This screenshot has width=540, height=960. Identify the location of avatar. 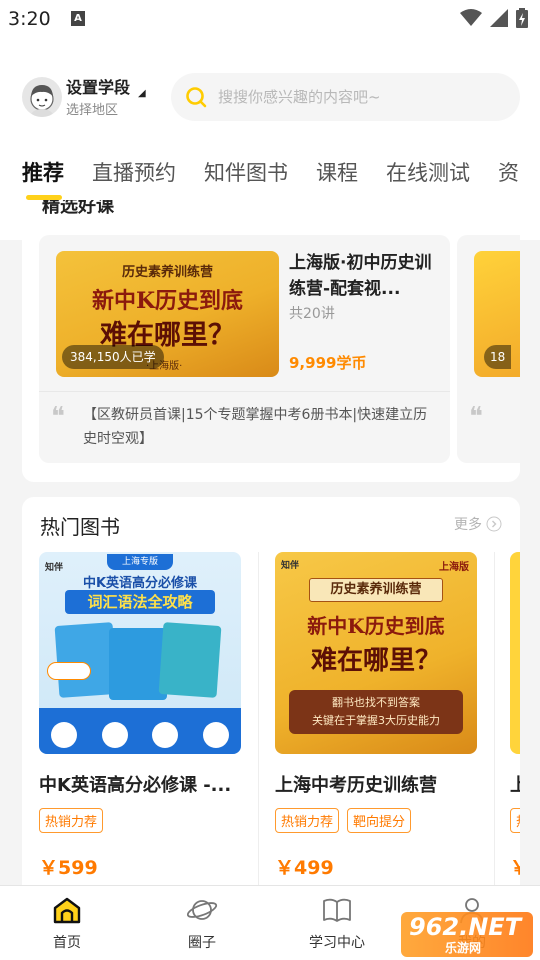
(42, 97).